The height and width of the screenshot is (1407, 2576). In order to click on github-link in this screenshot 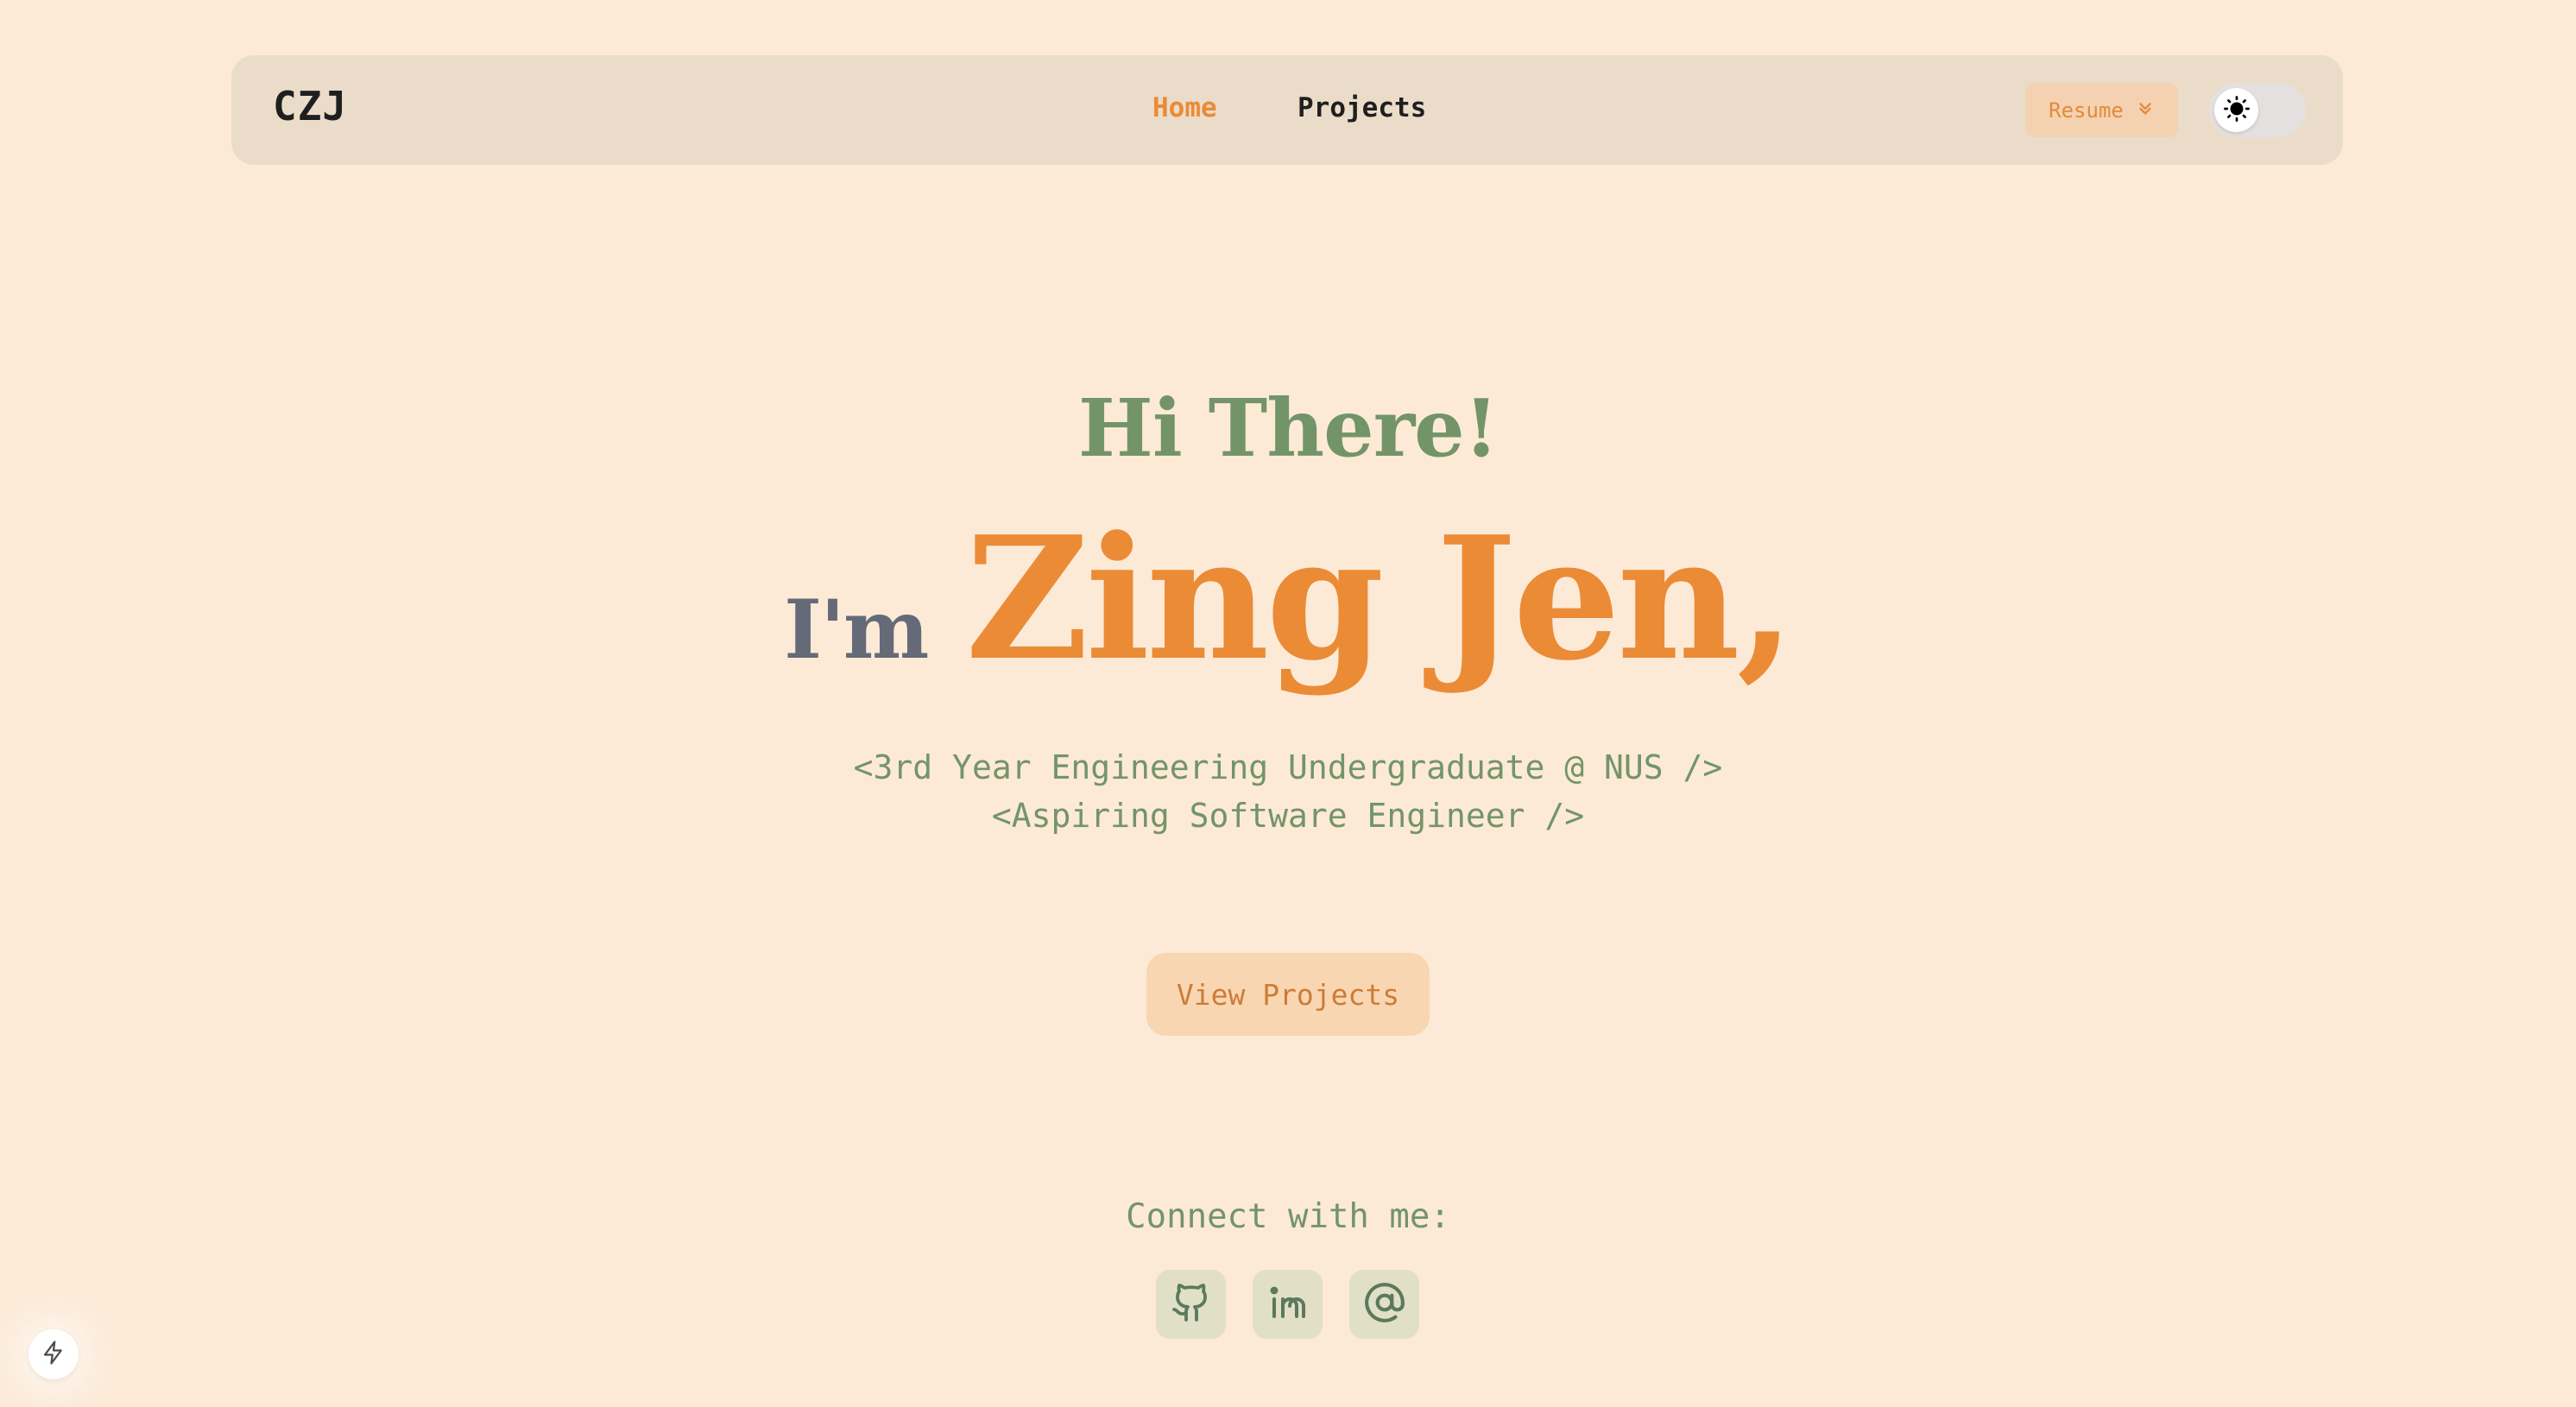, I will do `click(1191, 1304)`.